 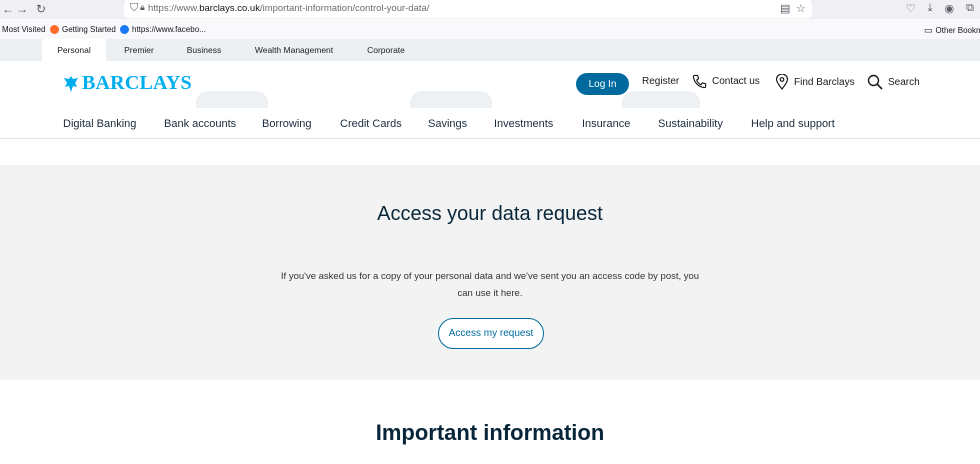 What do you see at coordinates (602, 84) in the screenshot?
I see `login-button: Log In` at bounding box center [602, 84].